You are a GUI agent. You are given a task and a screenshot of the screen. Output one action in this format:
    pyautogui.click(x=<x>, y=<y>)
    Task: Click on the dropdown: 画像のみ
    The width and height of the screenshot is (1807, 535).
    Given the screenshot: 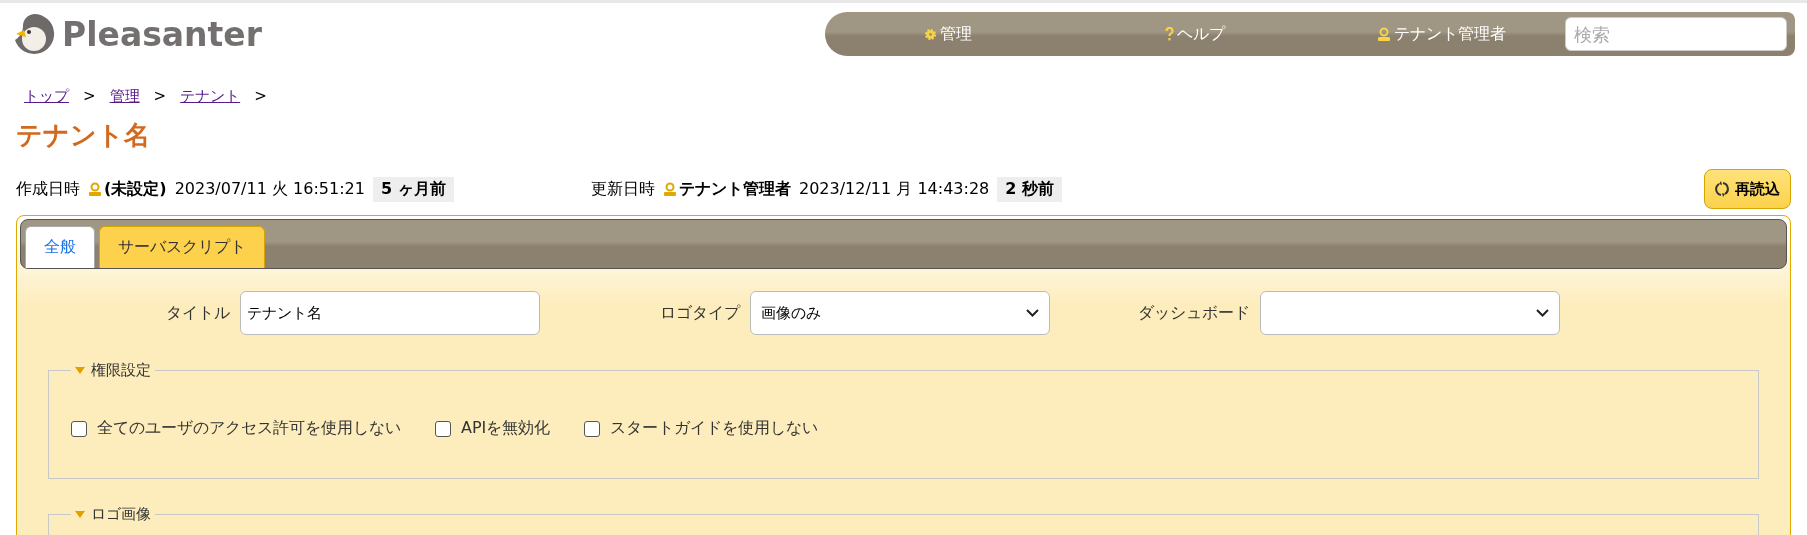 What is the action you would take?
    pyautogui.click(x=900, y=313)
    